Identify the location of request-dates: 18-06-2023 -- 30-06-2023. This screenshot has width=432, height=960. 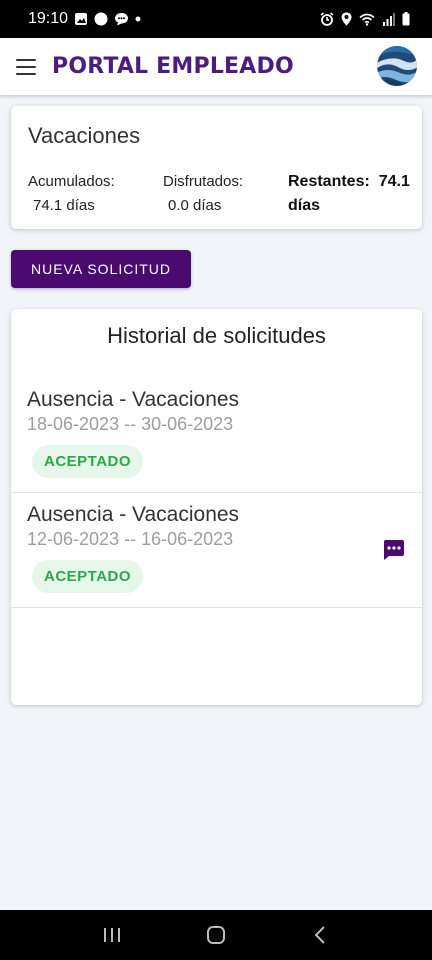
(130, 424).